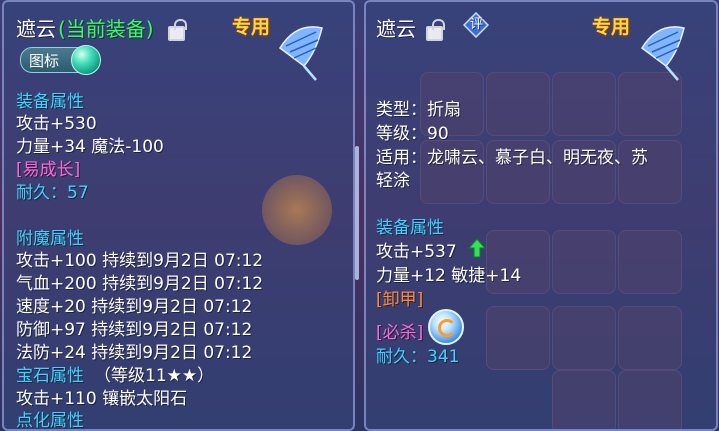  What do you see at coordinates (446, 327) in the screenshot?
I see `critical-skill-icon` at bounding box center [446, 327].